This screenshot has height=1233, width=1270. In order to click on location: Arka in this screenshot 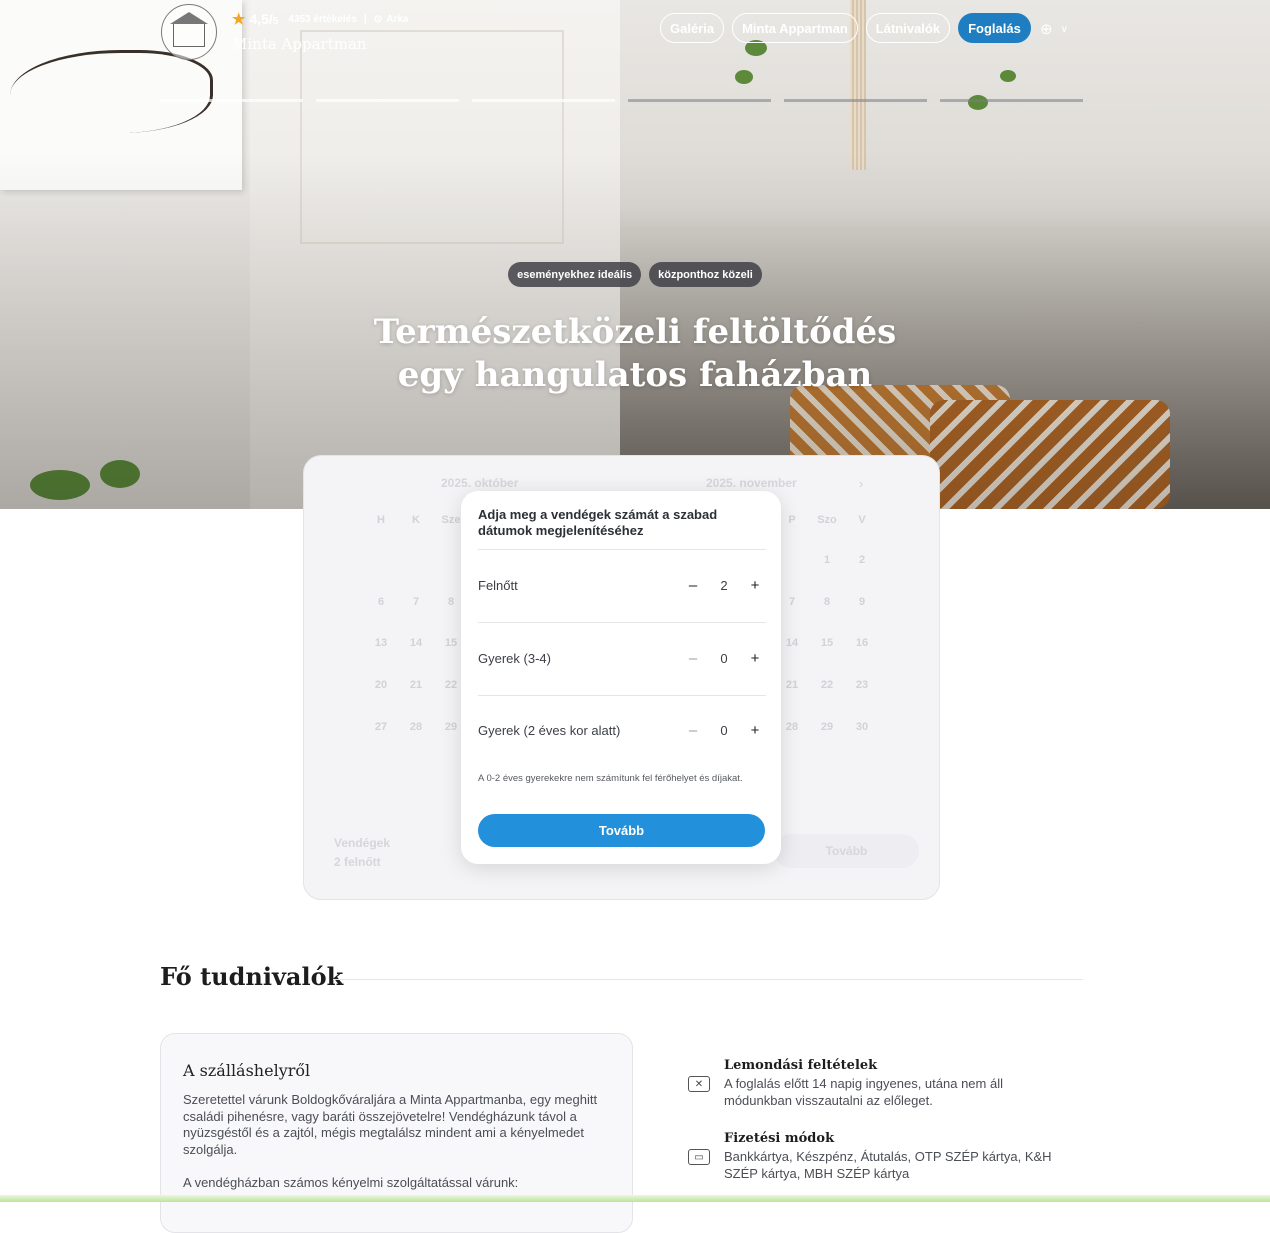, I will do `click(397, 19)`.